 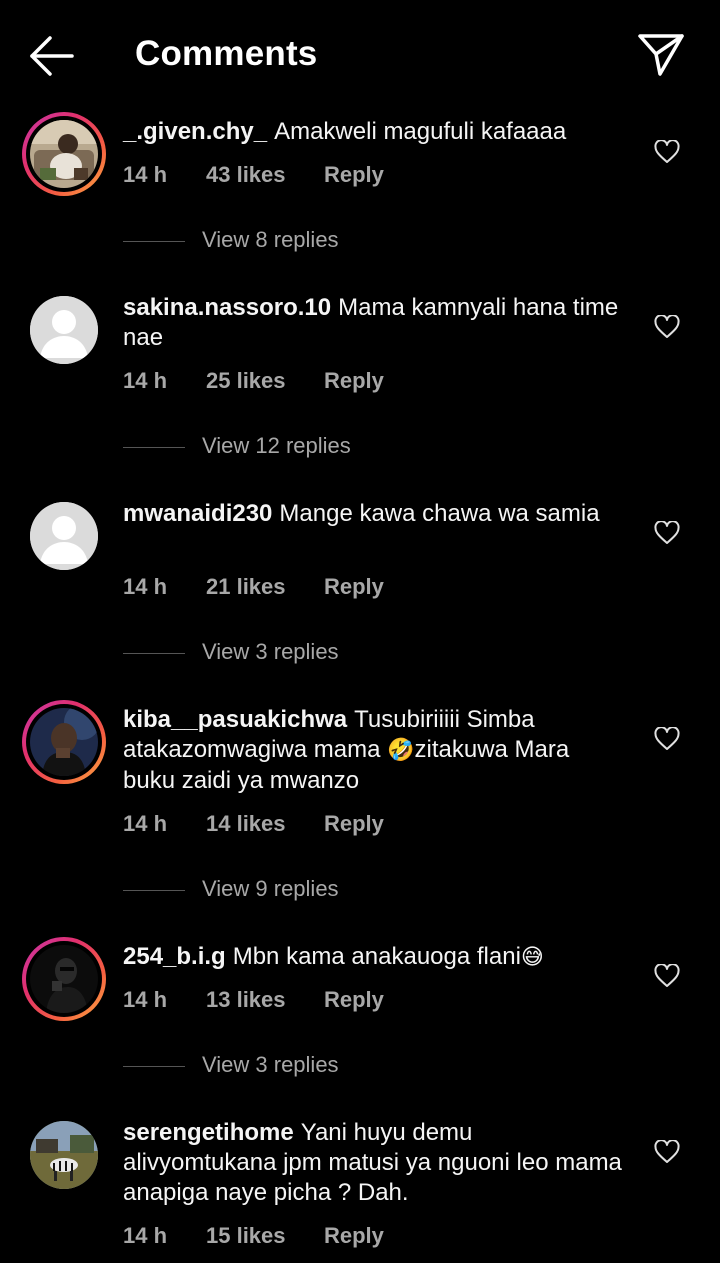 What do you see at coordinates (532, 957) in the screenshot?
I see `sweat-smile-emoji: 😅` at bounding box center [532, 957].